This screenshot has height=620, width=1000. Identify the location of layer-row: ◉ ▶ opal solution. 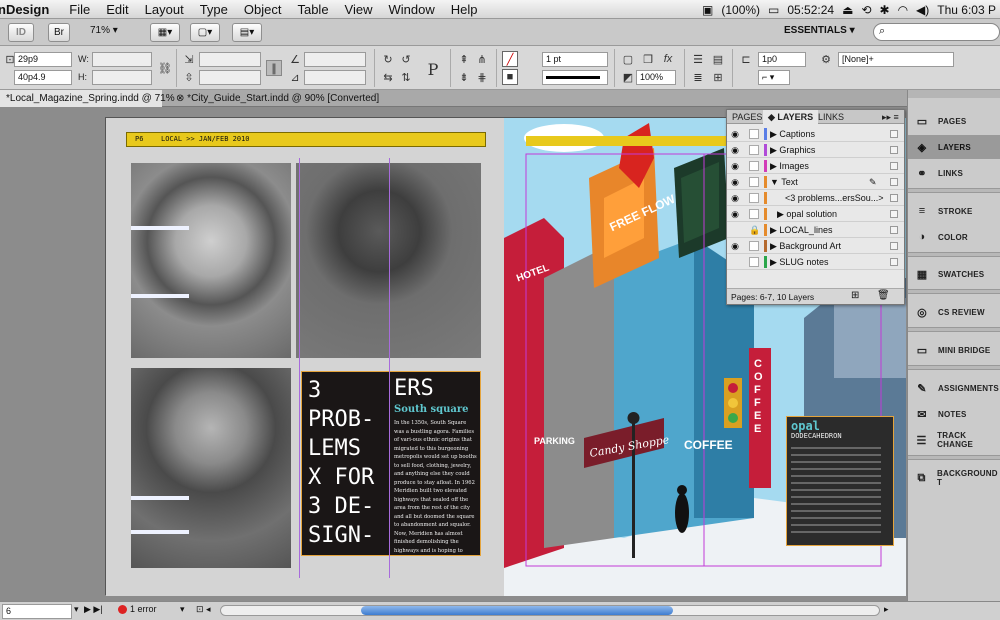
(815, 214).